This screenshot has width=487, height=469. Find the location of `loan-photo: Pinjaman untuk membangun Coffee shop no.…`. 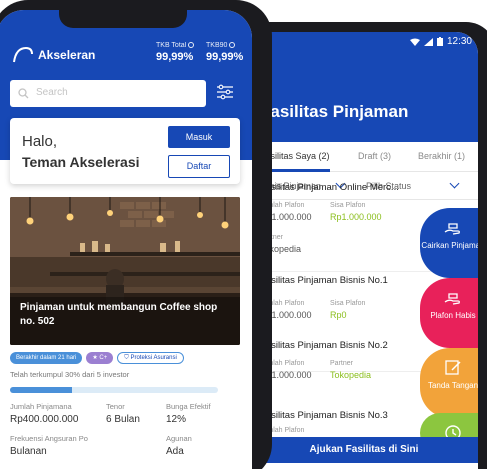

loan-photo: Pinjaman untuk membangun Coffee shop no.… is located at coordinates (125, 271).